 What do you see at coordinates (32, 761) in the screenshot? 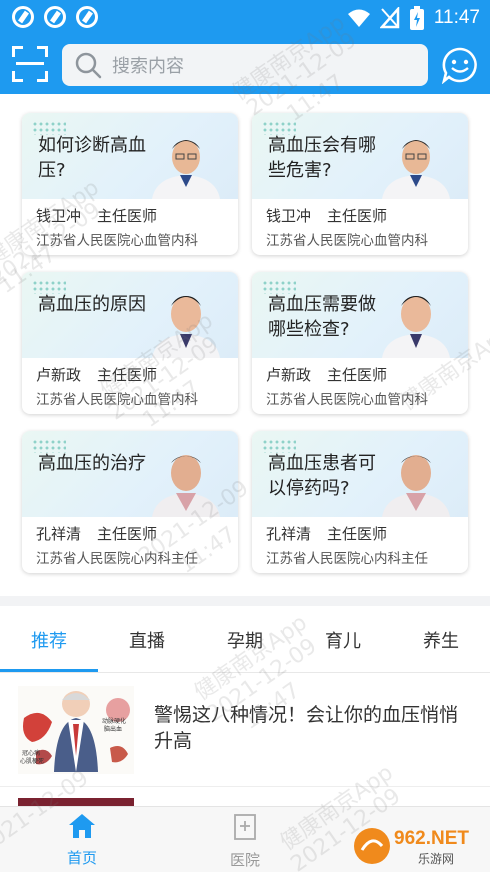
I see `thumbnail-label: 心肌梗死` at bounding box center [32, 761].